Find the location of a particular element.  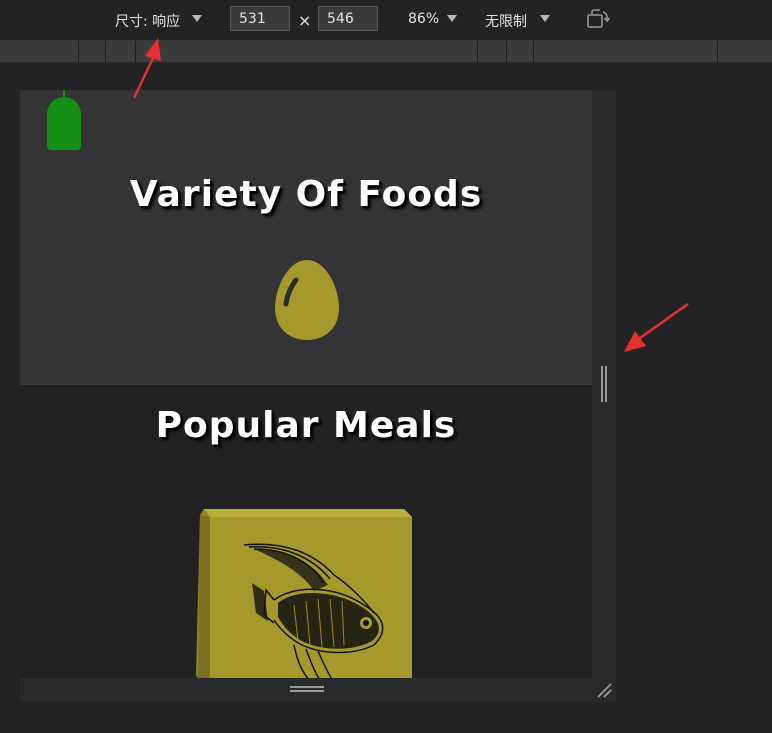

throttle-caret-icon is located at coordinates (545, 18).